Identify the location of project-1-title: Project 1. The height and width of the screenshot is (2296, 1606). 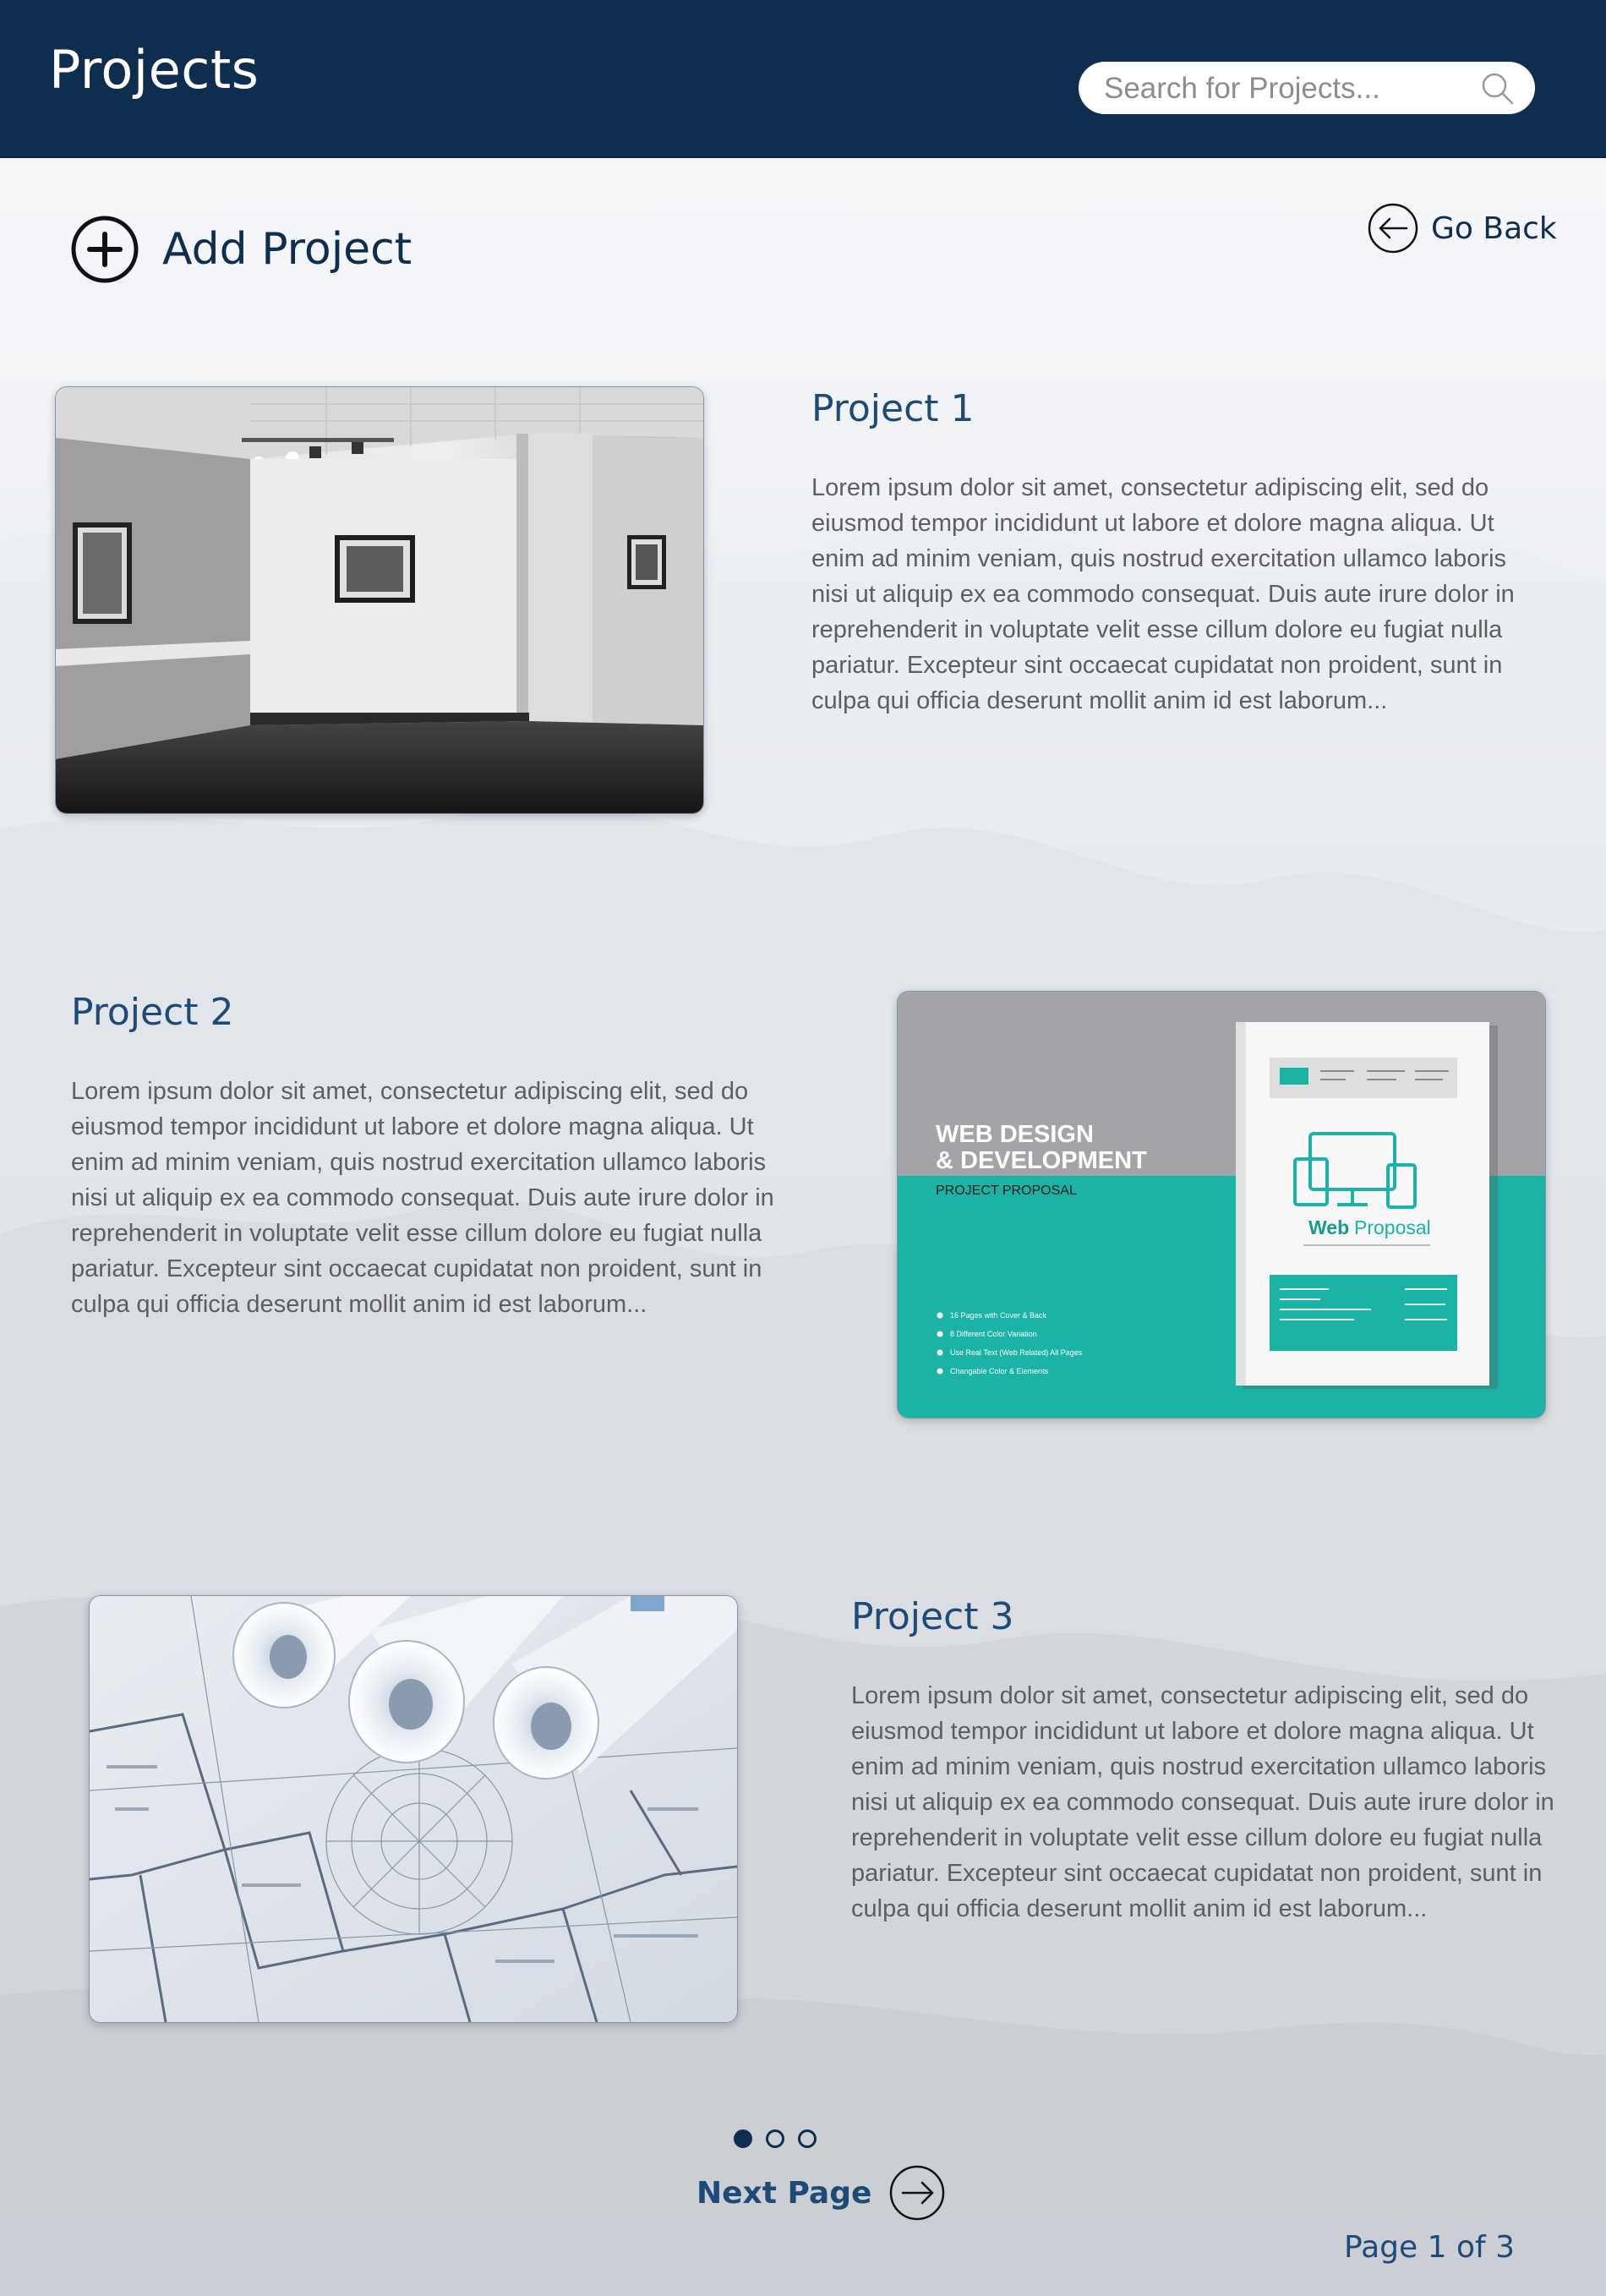
(893, 408).